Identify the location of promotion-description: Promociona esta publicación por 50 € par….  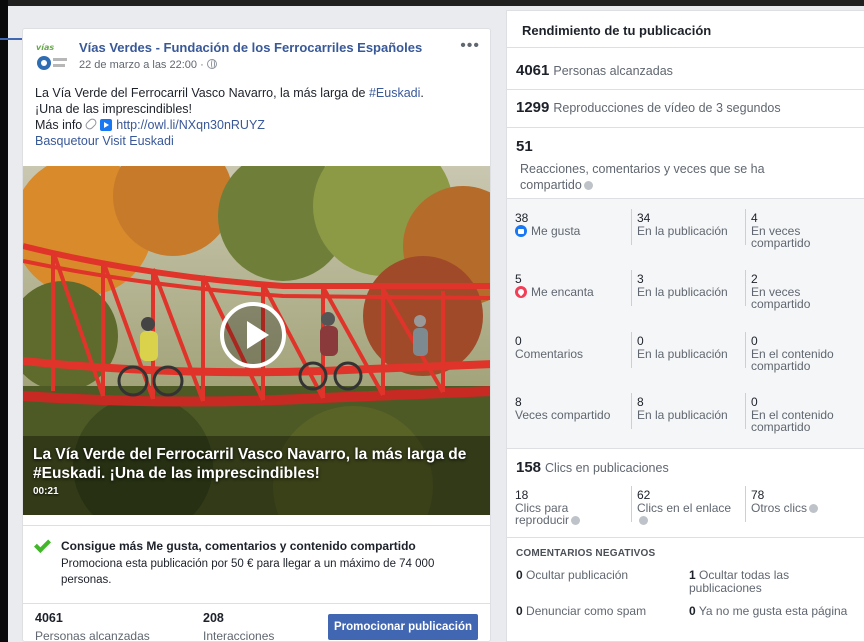
(248, 572).